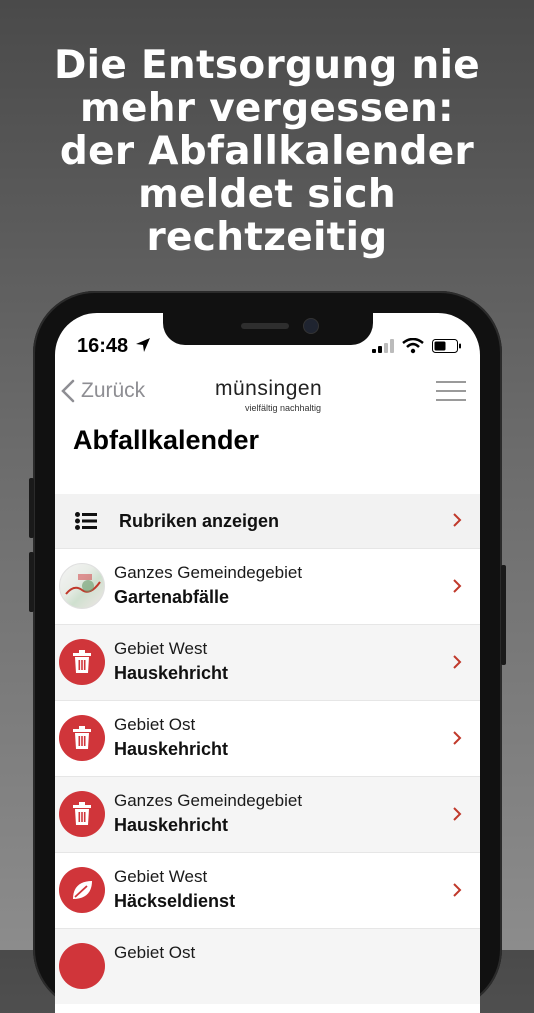 Image resolution: width=534 pixels, height=1013 pixels. I want to click on list-item: Ganzes Gemeindegebiet Hauskehricht, so click(267, 814).